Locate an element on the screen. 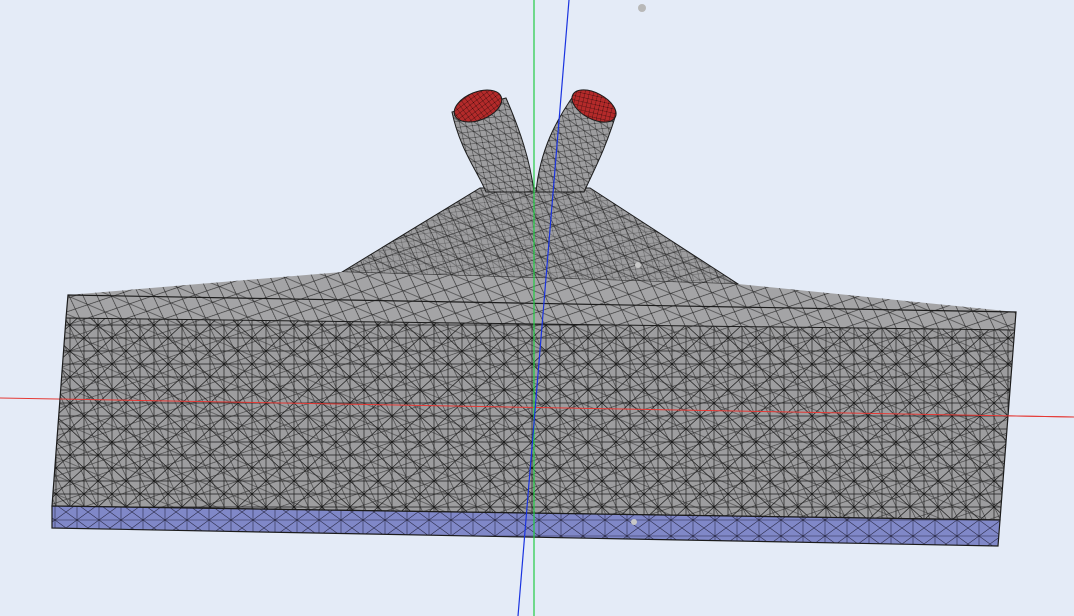 Image resolution: width=1074 pixels, height=616 pixels. view-marker-bottom is located at coordinates (634, 522).